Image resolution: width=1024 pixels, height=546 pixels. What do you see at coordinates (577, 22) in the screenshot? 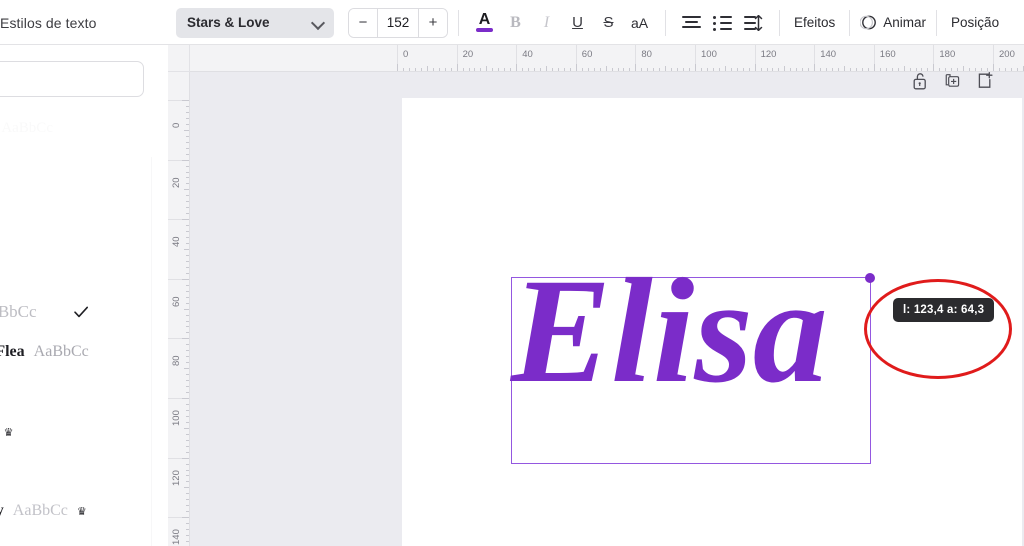
I see `underline-button: U` at bounding box center [577, 22].